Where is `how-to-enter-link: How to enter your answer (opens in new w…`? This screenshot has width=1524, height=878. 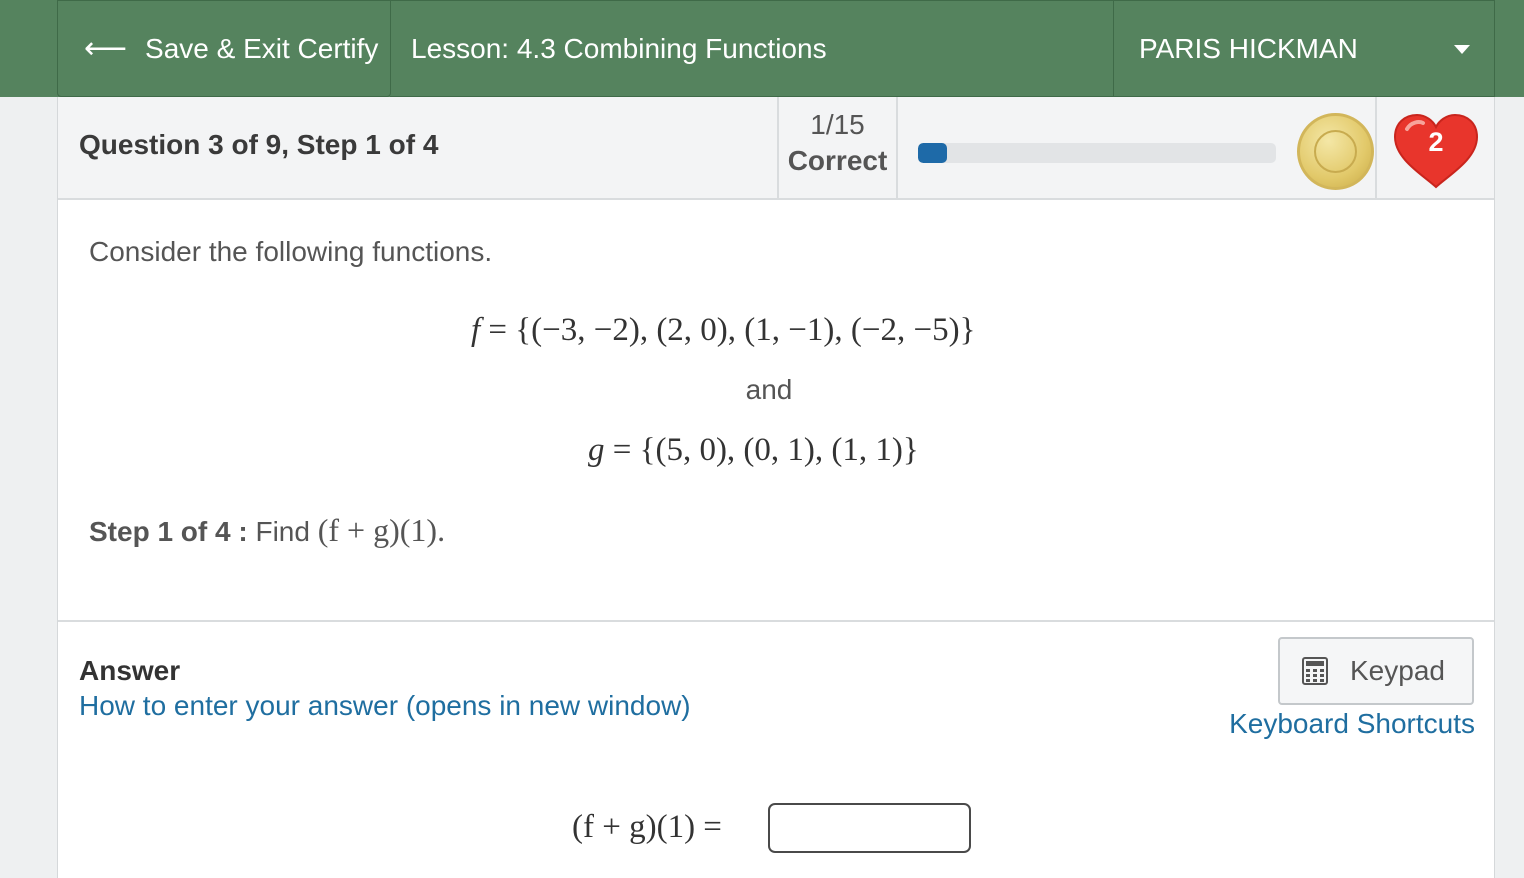 how-to-enter-link: How to enter your answer (opens in new w… is located at coordinates (385, 706).